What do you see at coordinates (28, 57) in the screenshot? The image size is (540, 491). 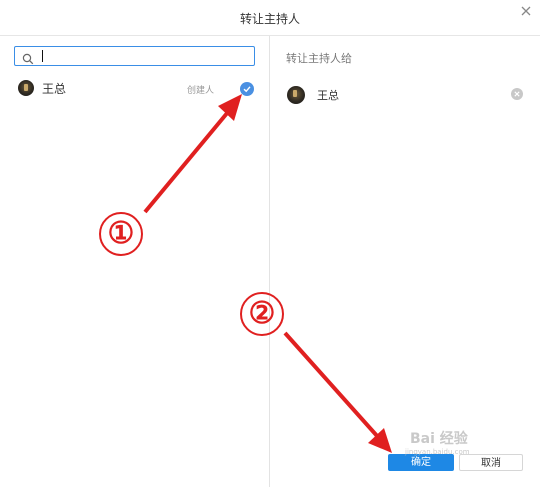 I see `search-icon` at bounding box center [28, 57].